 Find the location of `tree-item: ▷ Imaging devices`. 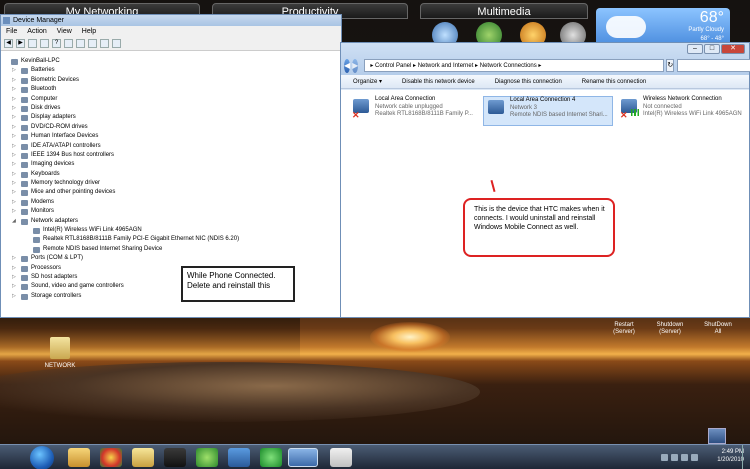

tree-item: ▷ Imaging devices is located at coordinates (174, 164).